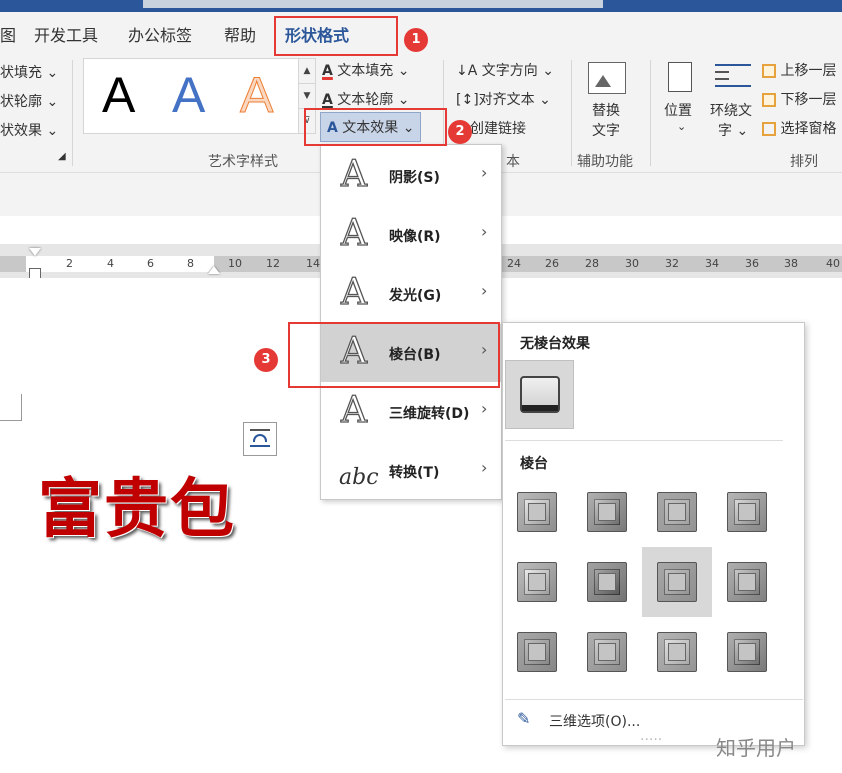 This screenshot has width=842, height=773. What do you see at coordinates (69, 263) in the screenshot?
I see `ruler-tick-label: 2` at bounding box center [69, 263].